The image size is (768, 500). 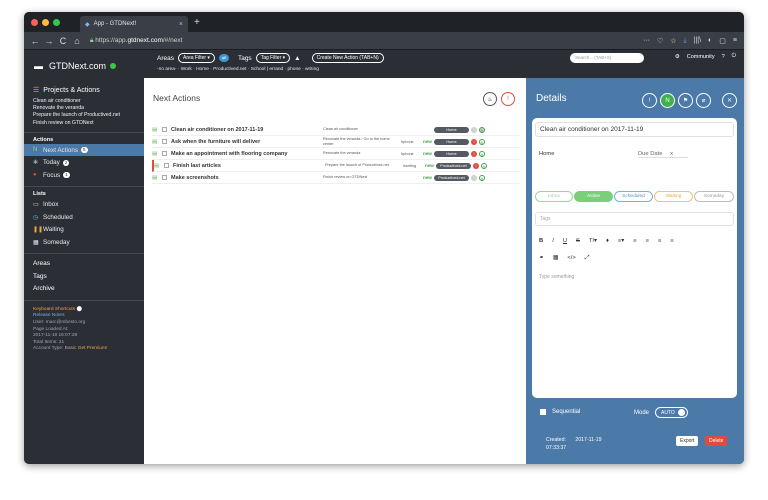 I want to click on strikethrough-button: S, so click(x=578, y=241).